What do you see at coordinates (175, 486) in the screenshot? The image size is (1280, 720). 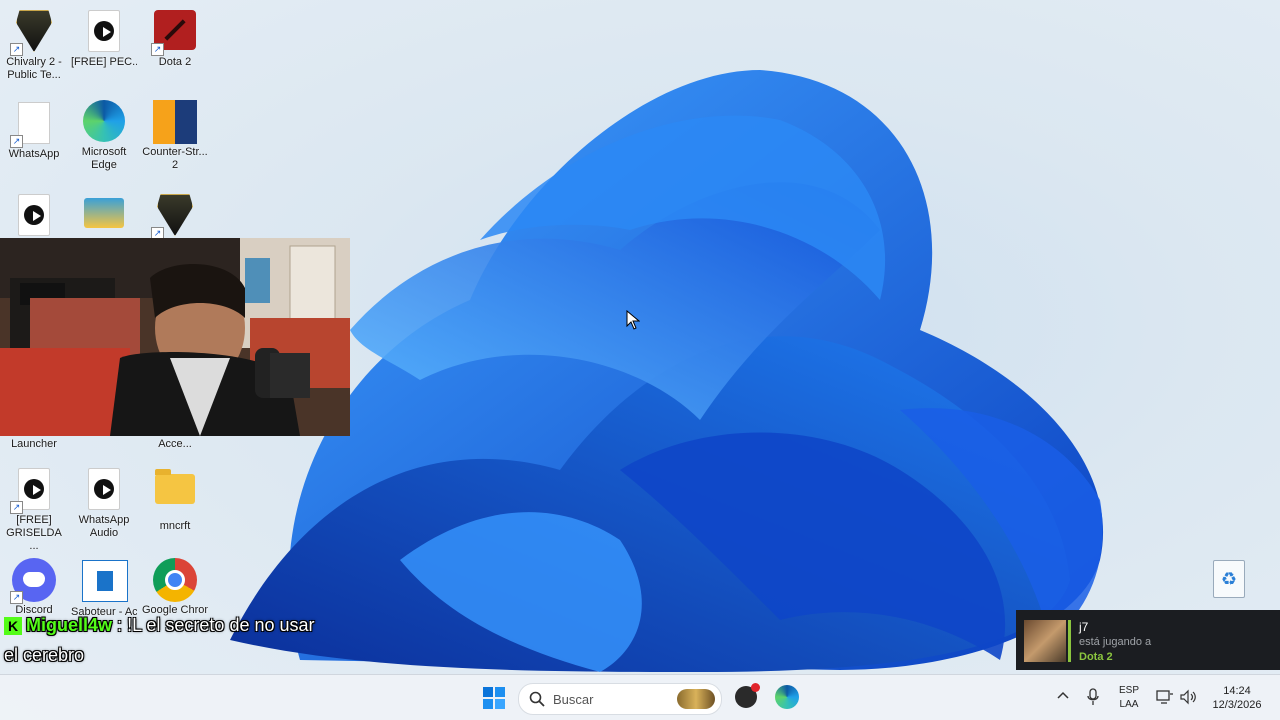 I see `folder-icon` at bounding box center [175, 486].